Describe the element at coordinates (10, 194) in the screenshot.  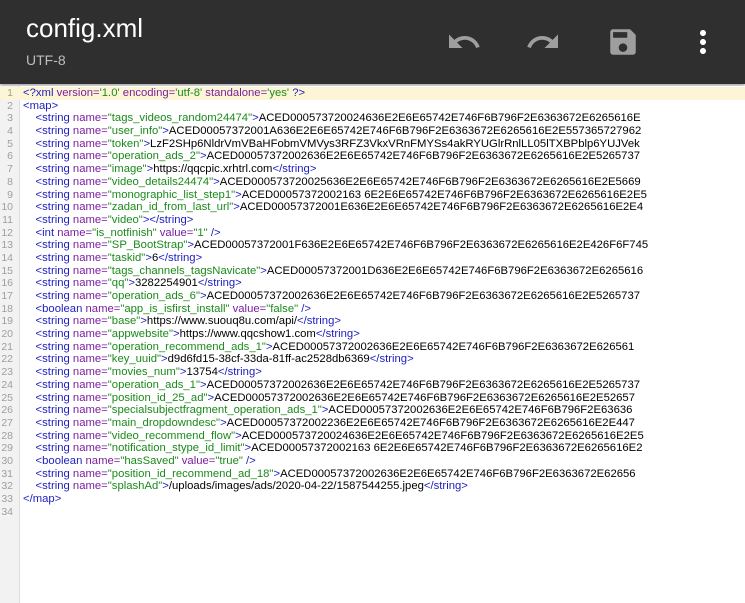
I see `line-number: 9` at that location.